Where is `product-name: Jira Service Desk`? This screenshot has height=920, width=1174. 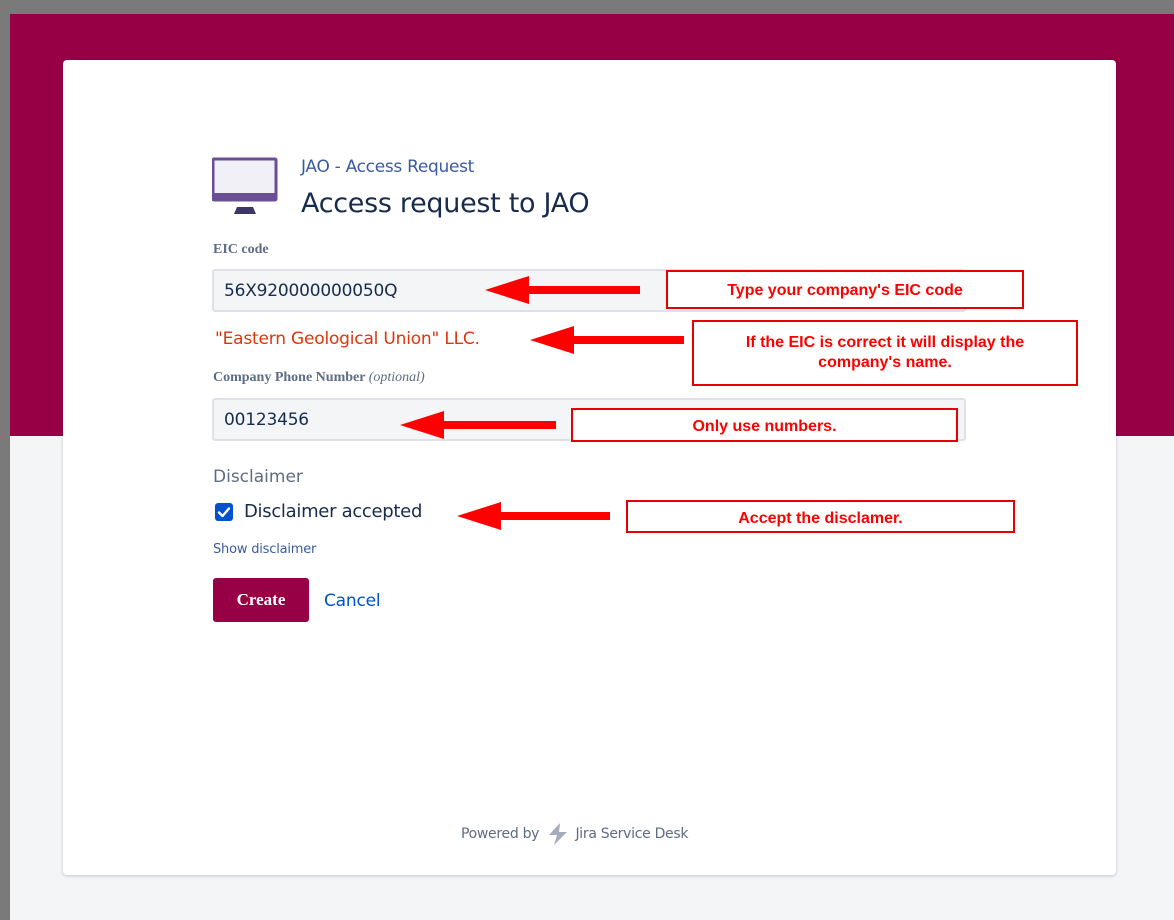 product-name: Jira Service Desk is located at coordinates (631, 834).